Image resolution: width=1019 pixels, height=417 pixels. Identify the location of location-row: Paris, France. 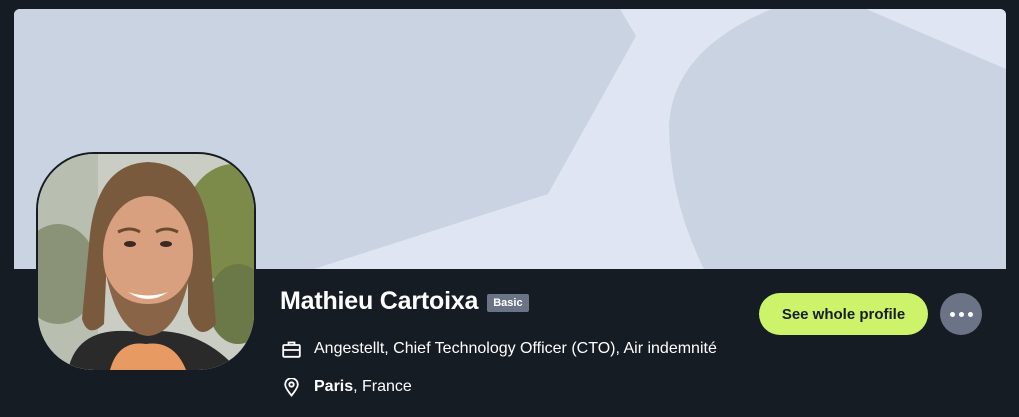
(347, 387).